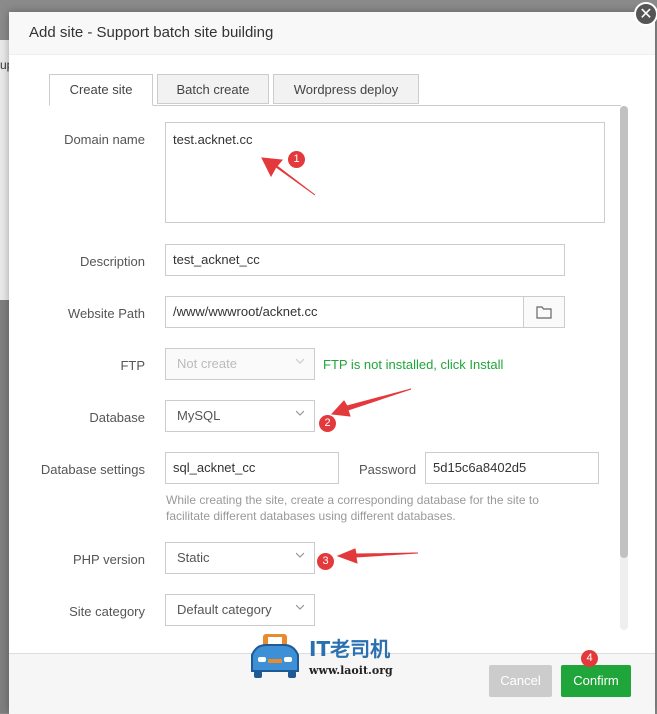  What do you see at coordinates (345, 312) in the screenshot?
I see `website-path-input: /www/wwwroot/acknet.cc` at bounding box center [345, 312].